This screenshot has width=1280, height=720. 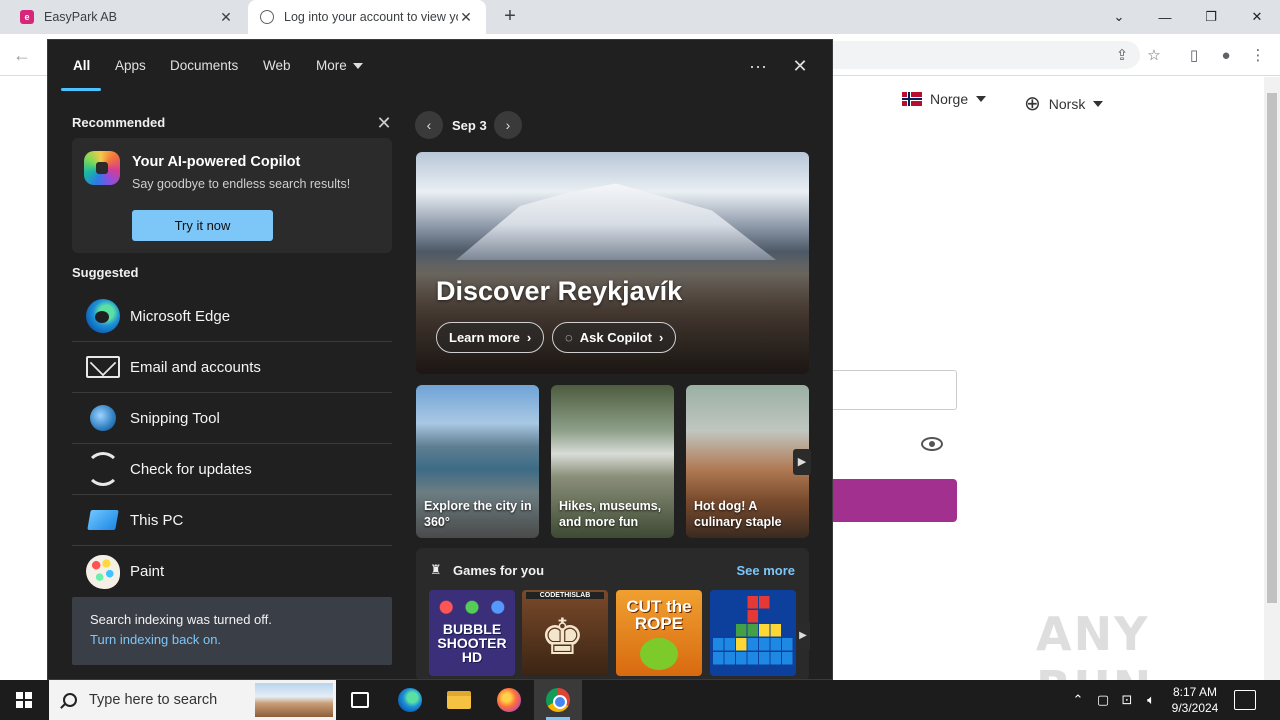 What do you see at coordinates (562, 637) in the screenshot?
I see `chess-king-icon: ♚` at bounding box center [562, 637].